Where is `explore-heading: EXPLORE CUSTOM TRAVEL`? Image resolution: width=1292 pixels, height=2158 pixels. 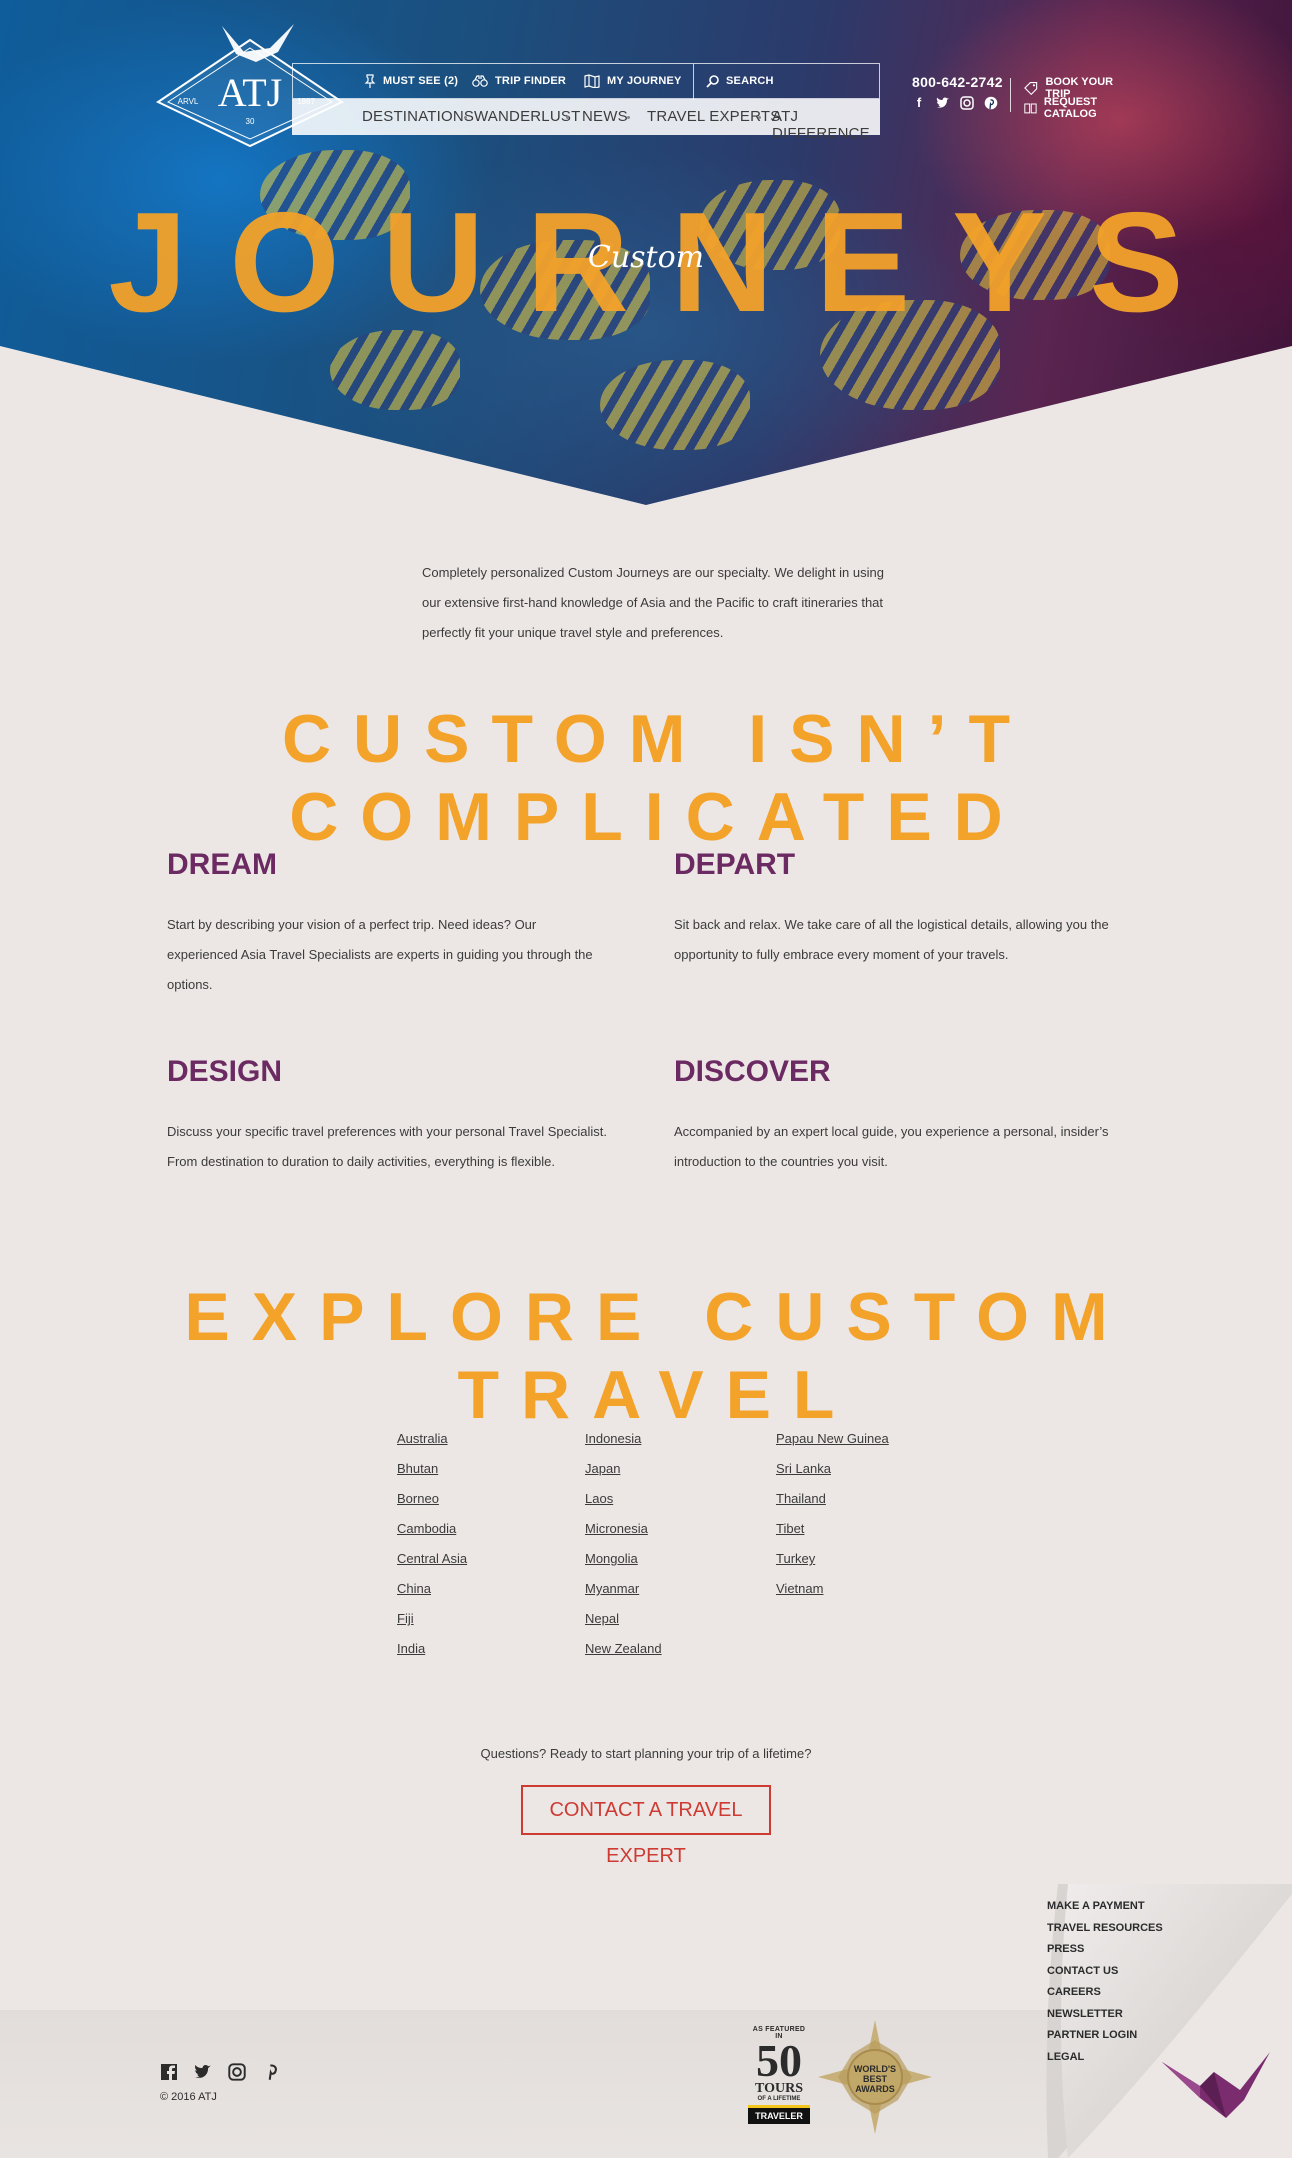
explore-heading: EXPLORE CUSTOM TRAVEL is located at coordinates (657, 1356).